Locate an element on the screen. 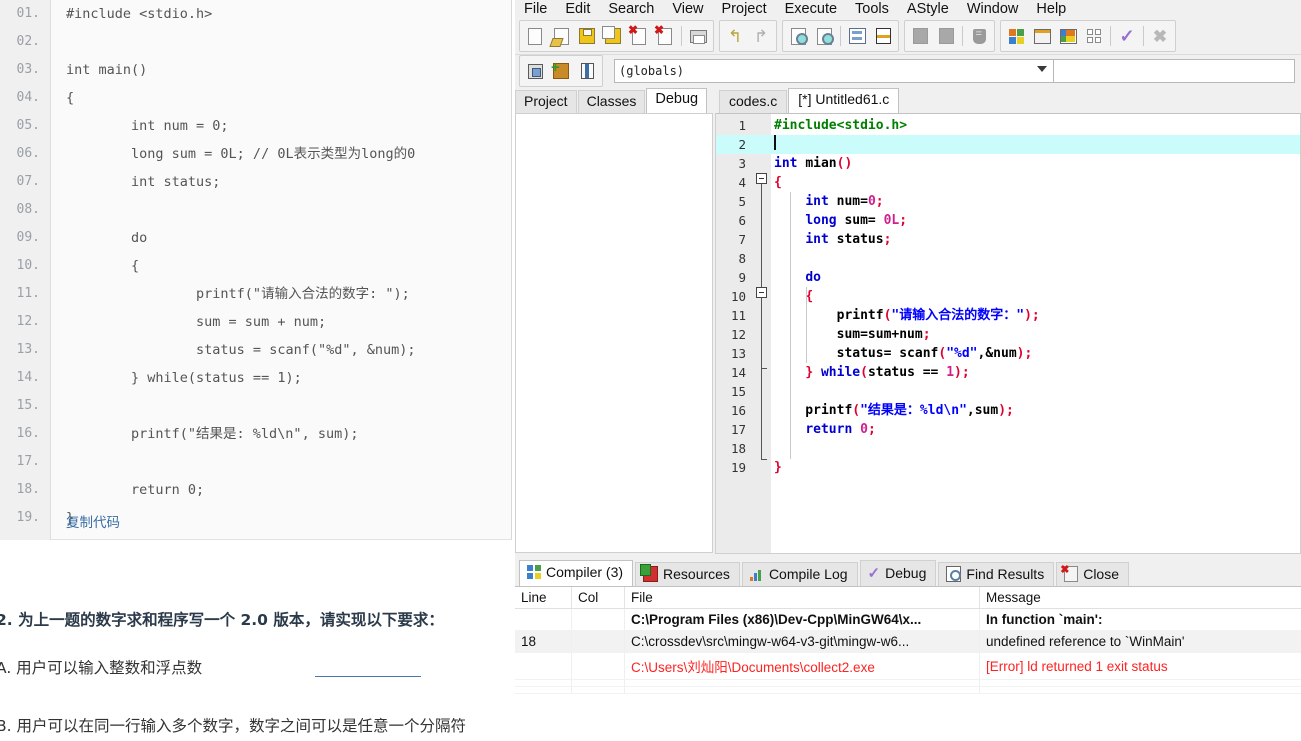 The height and width of the screenshot is (741, 1301). editor-line-number: 2 is located at coordinates (742, 144).